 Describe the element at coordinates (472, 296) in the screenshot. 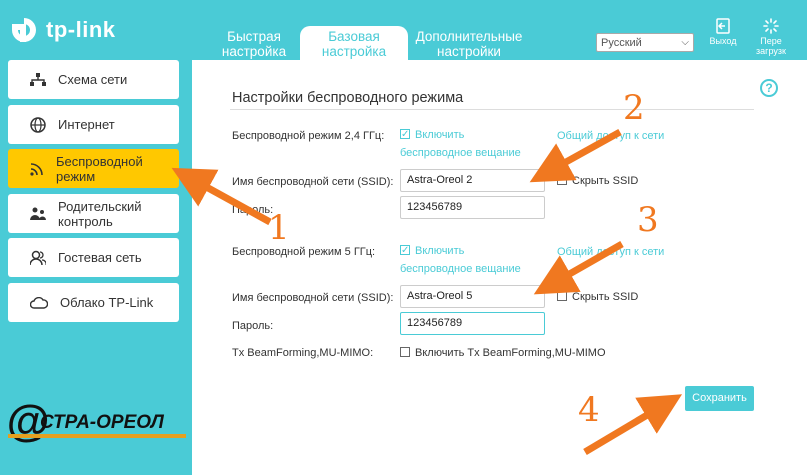

I see `band5-ssid-input: Astra-Oreol 5` at that location.